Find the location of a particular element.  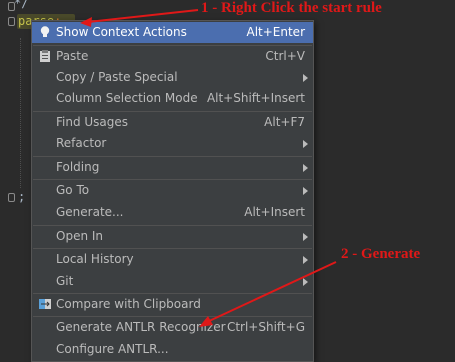

menu-item-shortcut: Alt+Shift+Insert is located at coordinates (255, 98).